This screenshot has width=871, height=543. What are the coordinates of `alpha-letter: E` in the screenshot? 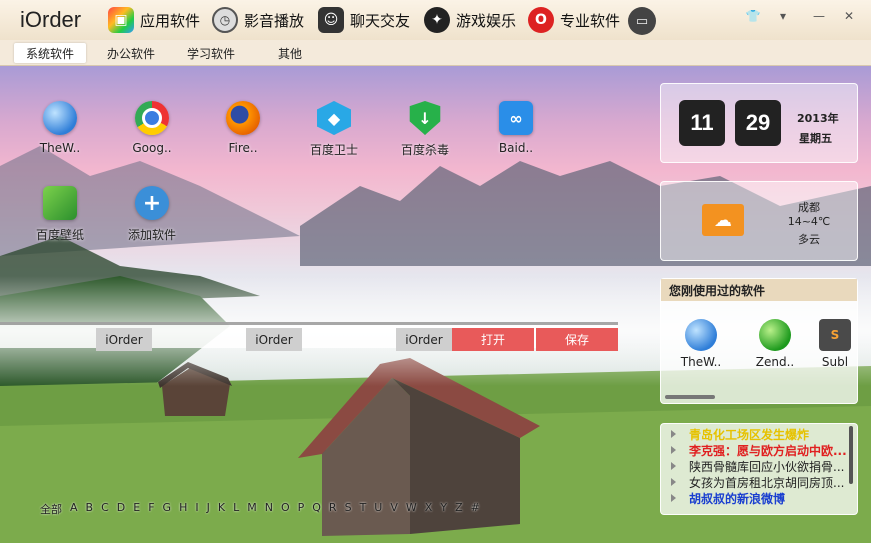 It's located at (136, 509).